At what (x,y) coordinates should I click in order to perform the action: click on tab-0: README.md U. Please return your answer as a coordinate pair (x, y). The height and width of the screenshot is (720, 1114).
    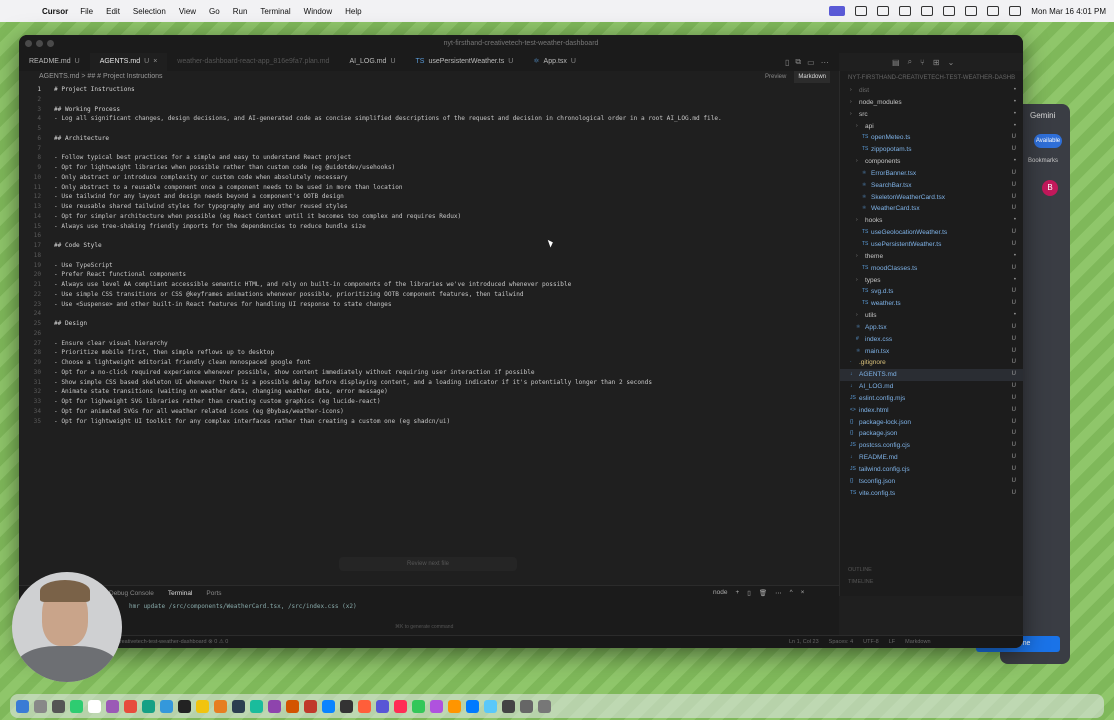
    Looking at the image, I should click on (54, 62).